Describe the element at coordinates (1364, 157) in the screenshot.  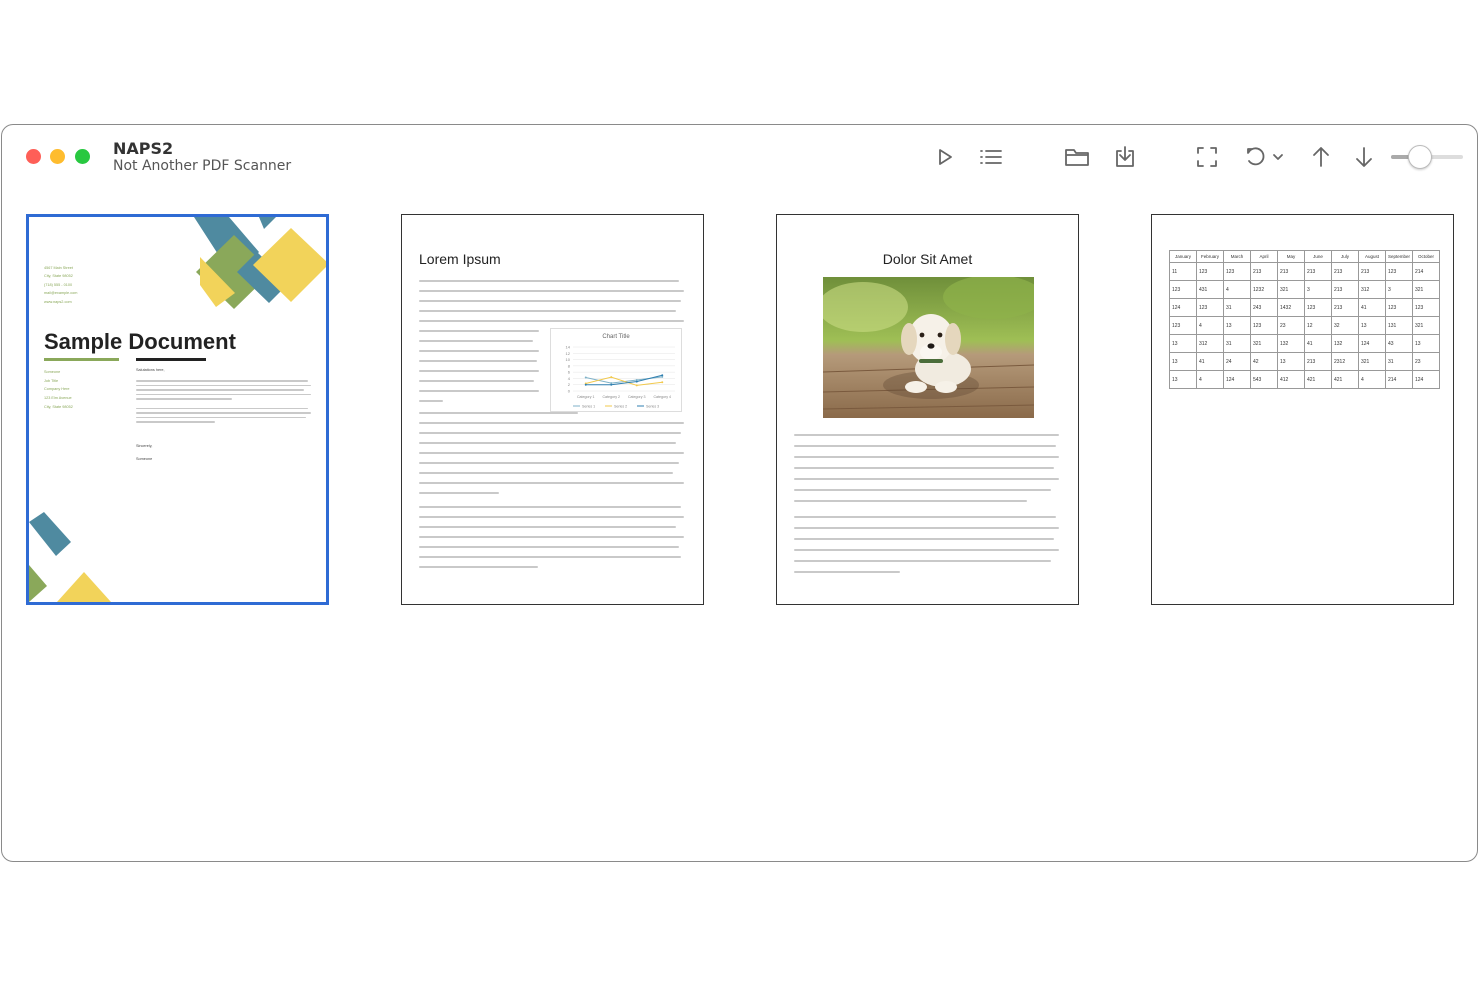
I see `move-down-button` at that location.